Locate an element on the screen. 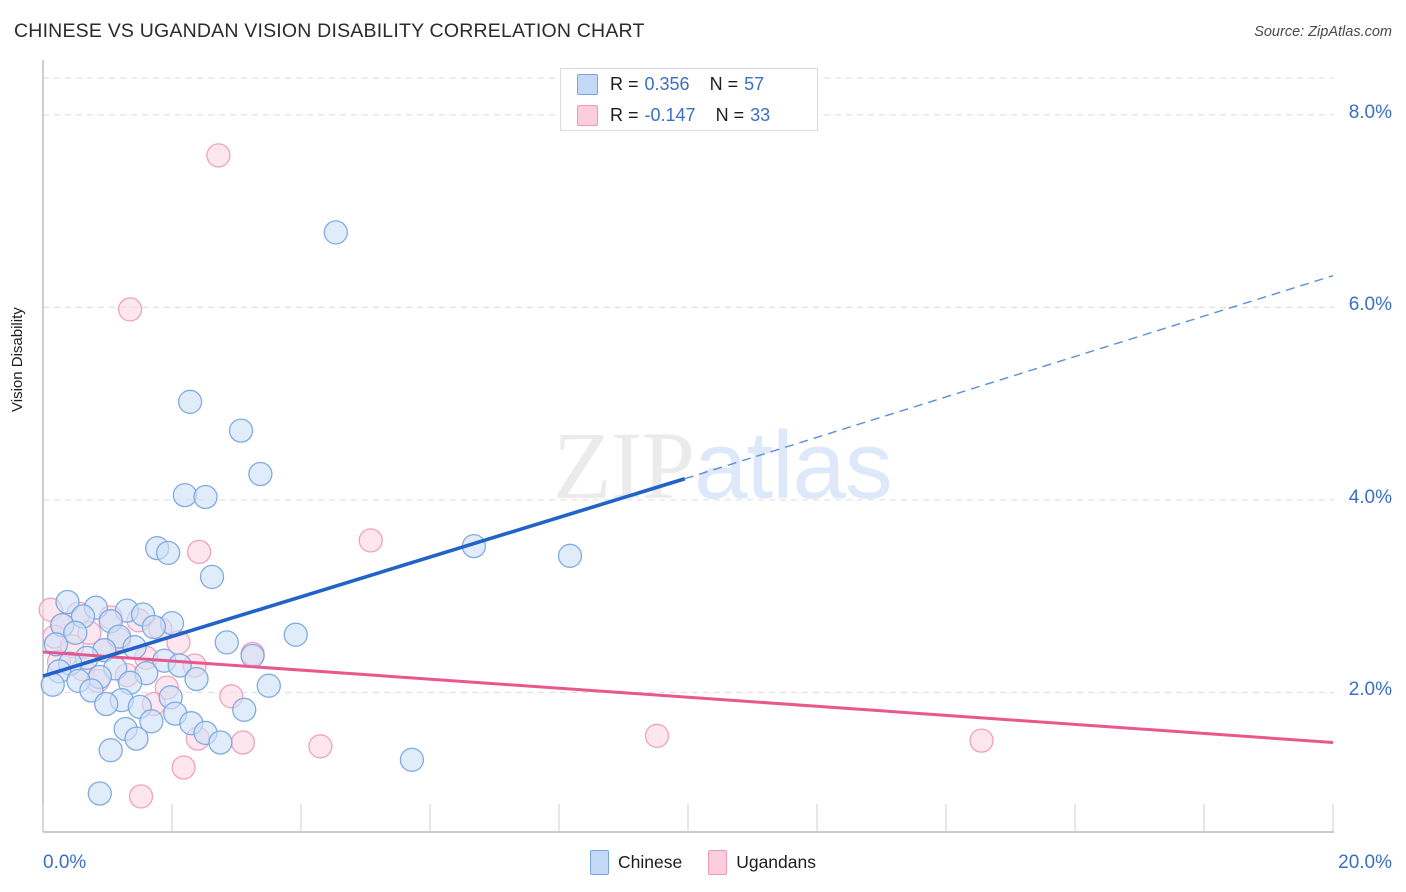 This screenshot has width=1406, height=892. stats-legend-row-ugandans: R = -0.147 N = 33 is located at coordinates (689, 115).